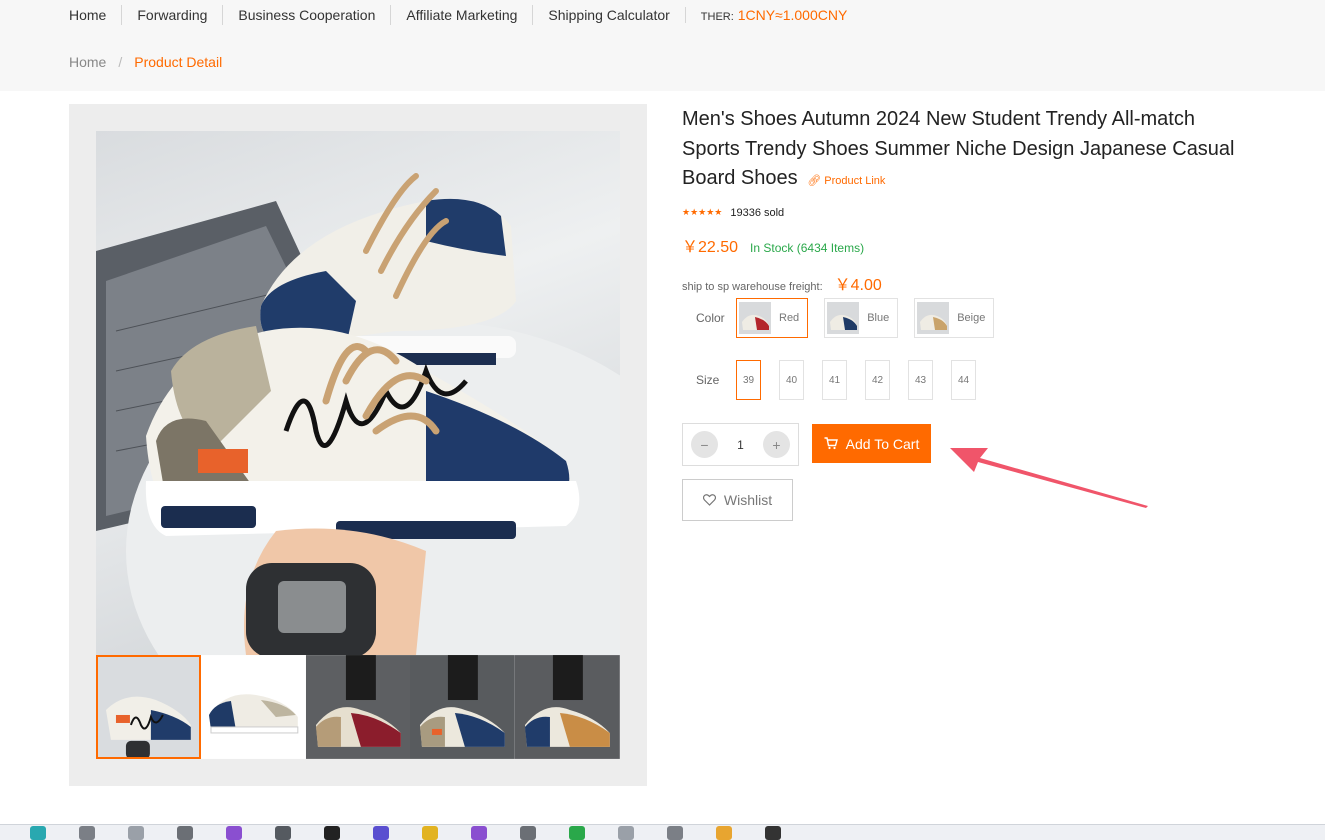 Image resolution: width=1325 pixels, height=840 pixels. I want to click on color-swatch-red, so click(755, 318).